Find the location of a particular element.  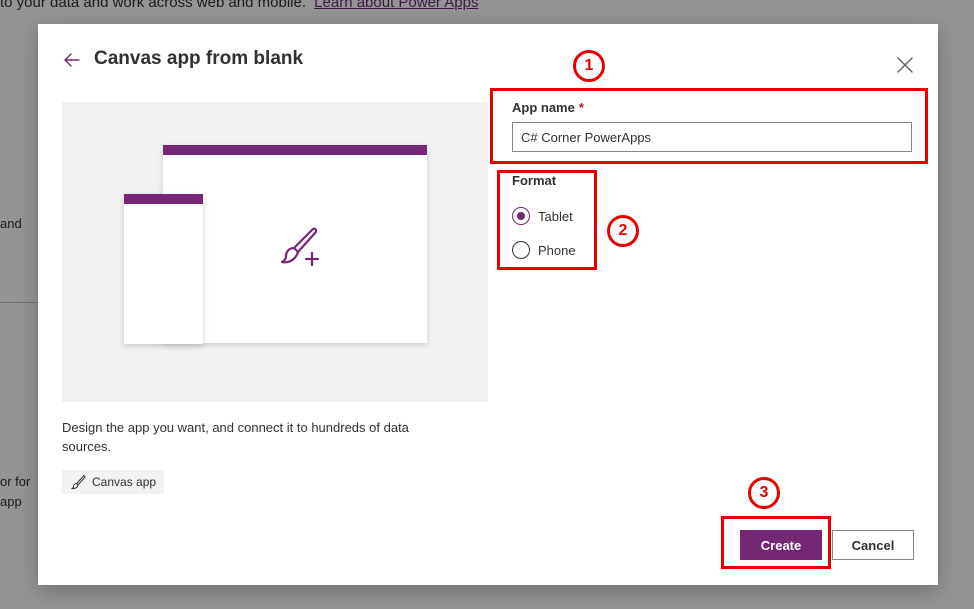

annotation-box-create is located at coordinates (776, 542).